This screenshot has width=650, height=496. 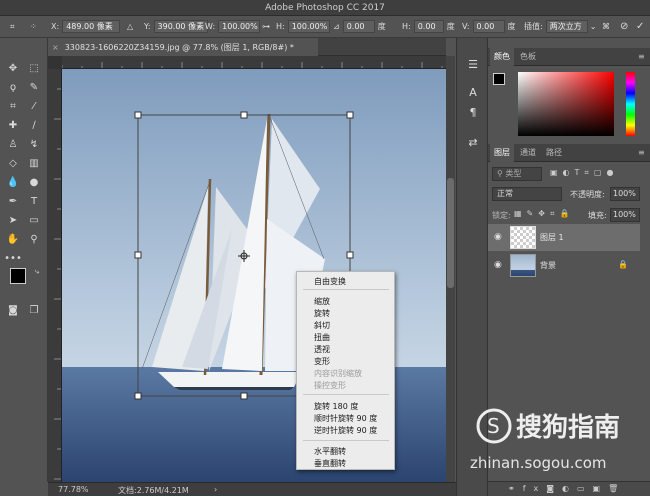 I want to click on reference-point-icon: ⁘, so click(x=33, y=26).